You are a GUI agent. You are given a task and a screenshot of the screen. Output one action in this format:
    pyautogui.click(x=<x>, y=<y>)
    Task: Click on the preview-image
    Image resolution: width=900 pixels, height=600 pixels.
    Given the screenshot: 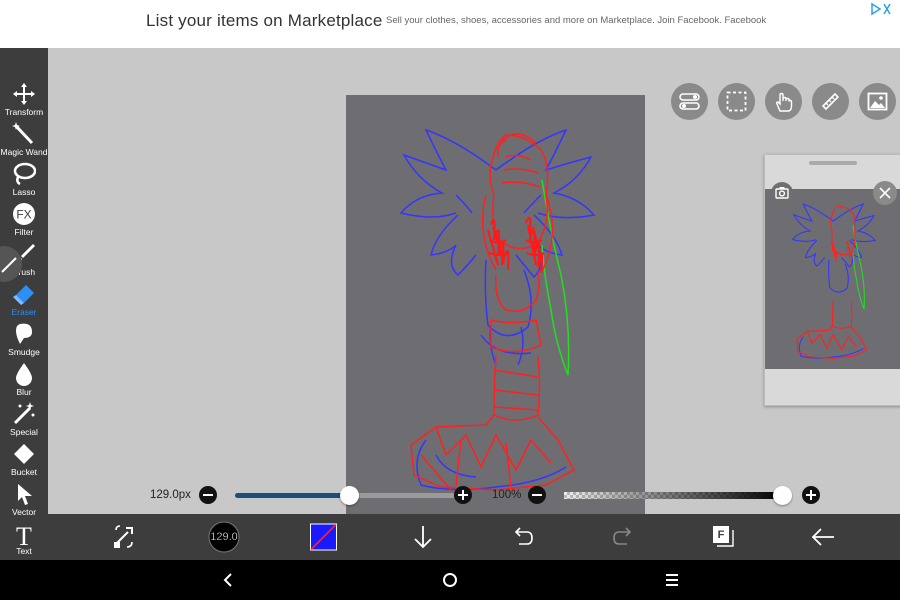 What is the action you would take?
    pyautogui.click(x=832, y=279)
    